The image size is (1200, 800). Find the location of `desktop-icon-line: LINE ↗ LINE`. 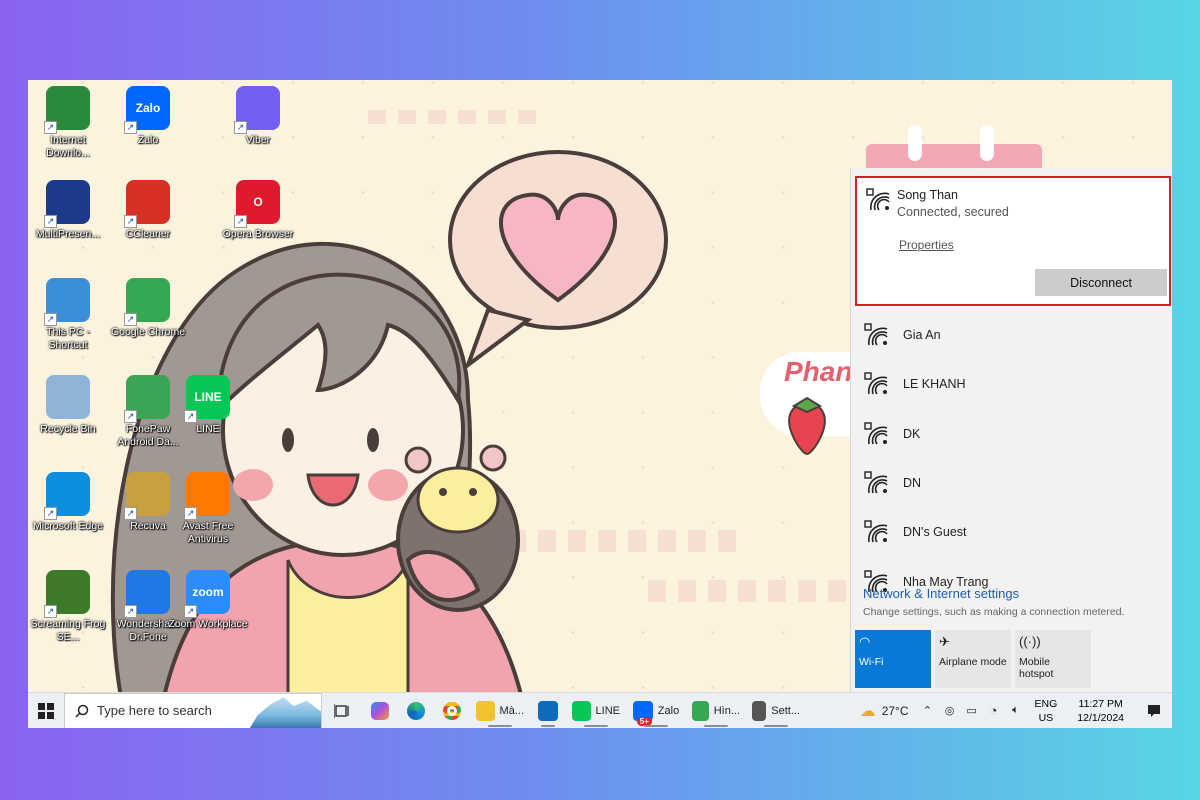

desktop-icon-line: LINE ↗ LINE is located at coordinates (208, 405).